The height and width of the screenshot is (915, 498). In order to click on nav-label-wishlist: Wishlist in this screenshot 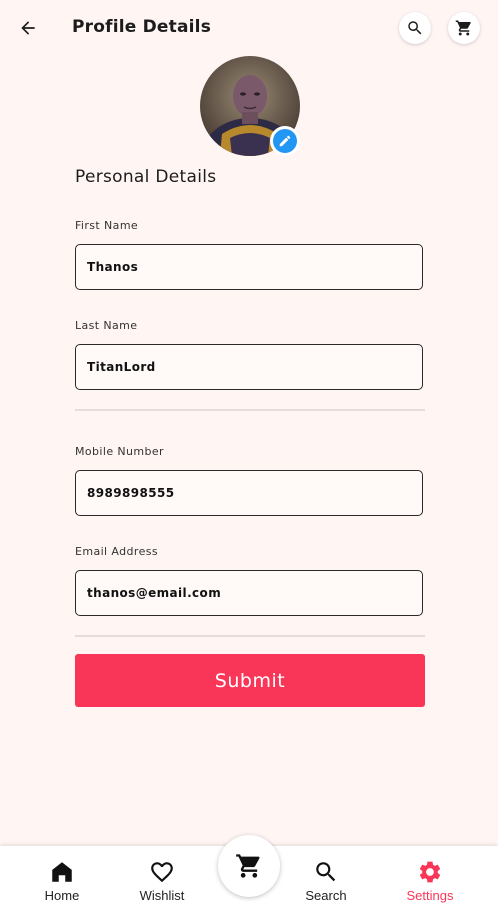, I will do `click(162, 895)`.